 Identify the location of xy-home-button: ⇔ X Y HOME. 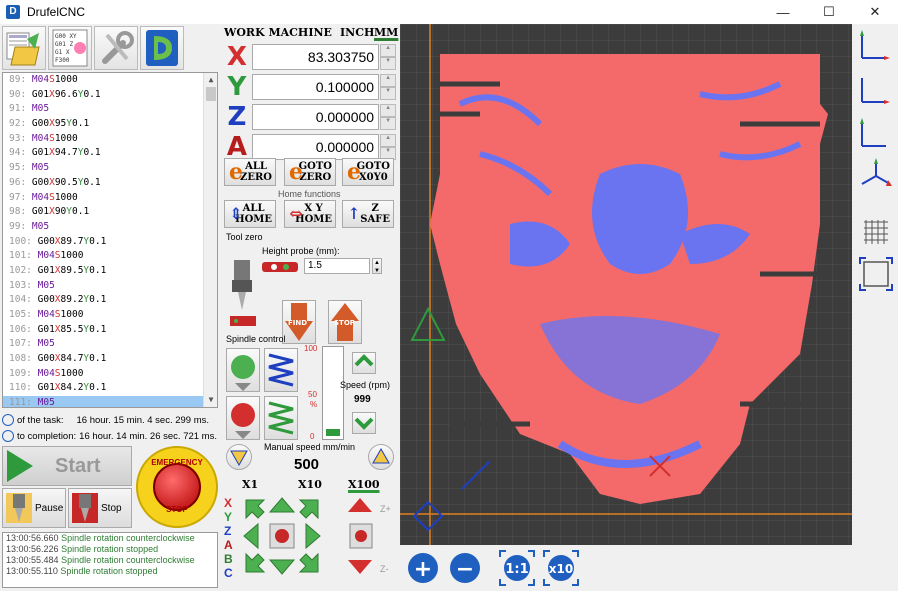
(310, 214).